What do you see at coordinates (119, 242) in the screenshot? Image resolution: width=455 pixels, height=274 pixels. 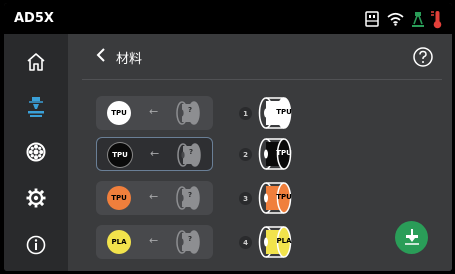 I see `material-type-badge: PLA` at bounding box center [119, 242].